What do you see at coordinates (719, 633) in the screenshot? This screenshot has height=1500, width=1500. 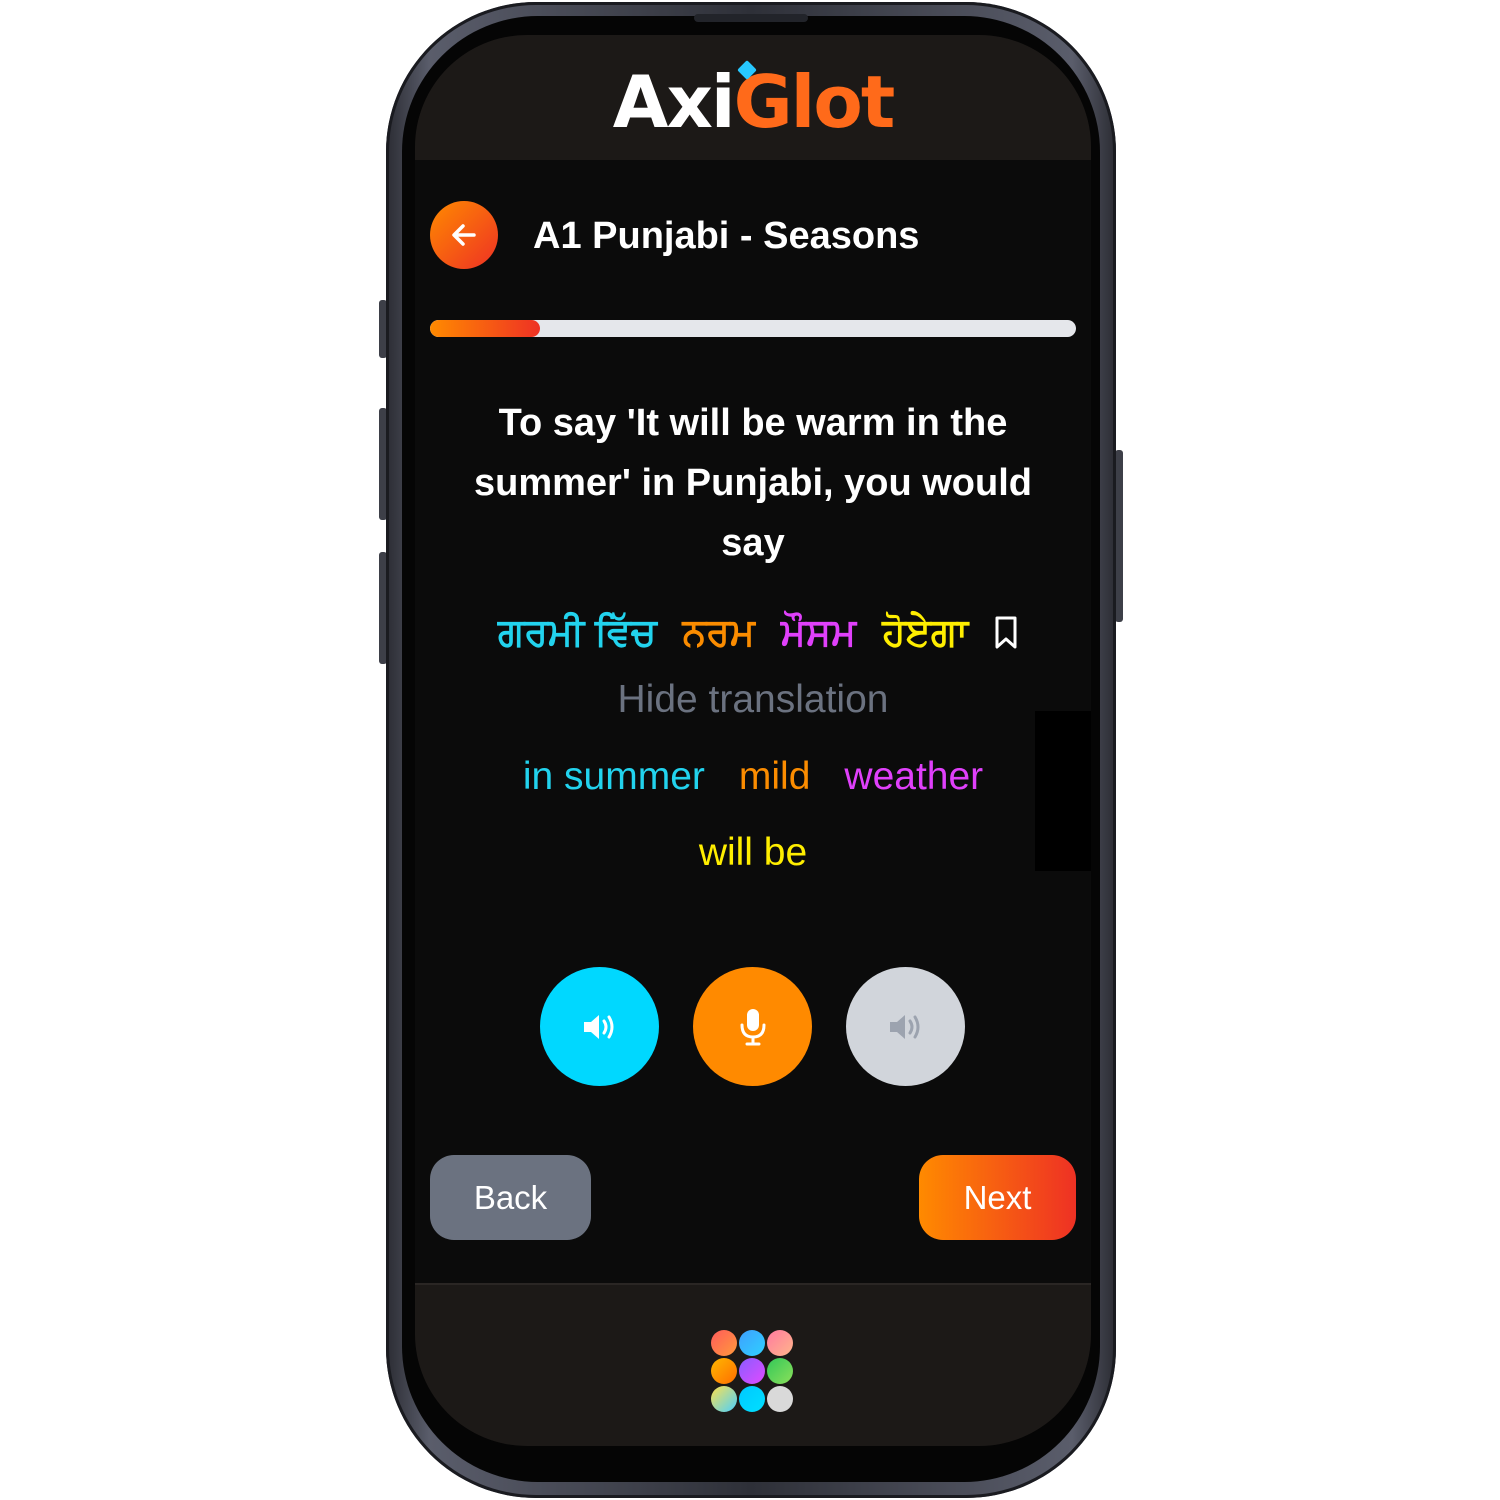 I see `target-word: ਨਰਮ` at bounding box center [719, 633].